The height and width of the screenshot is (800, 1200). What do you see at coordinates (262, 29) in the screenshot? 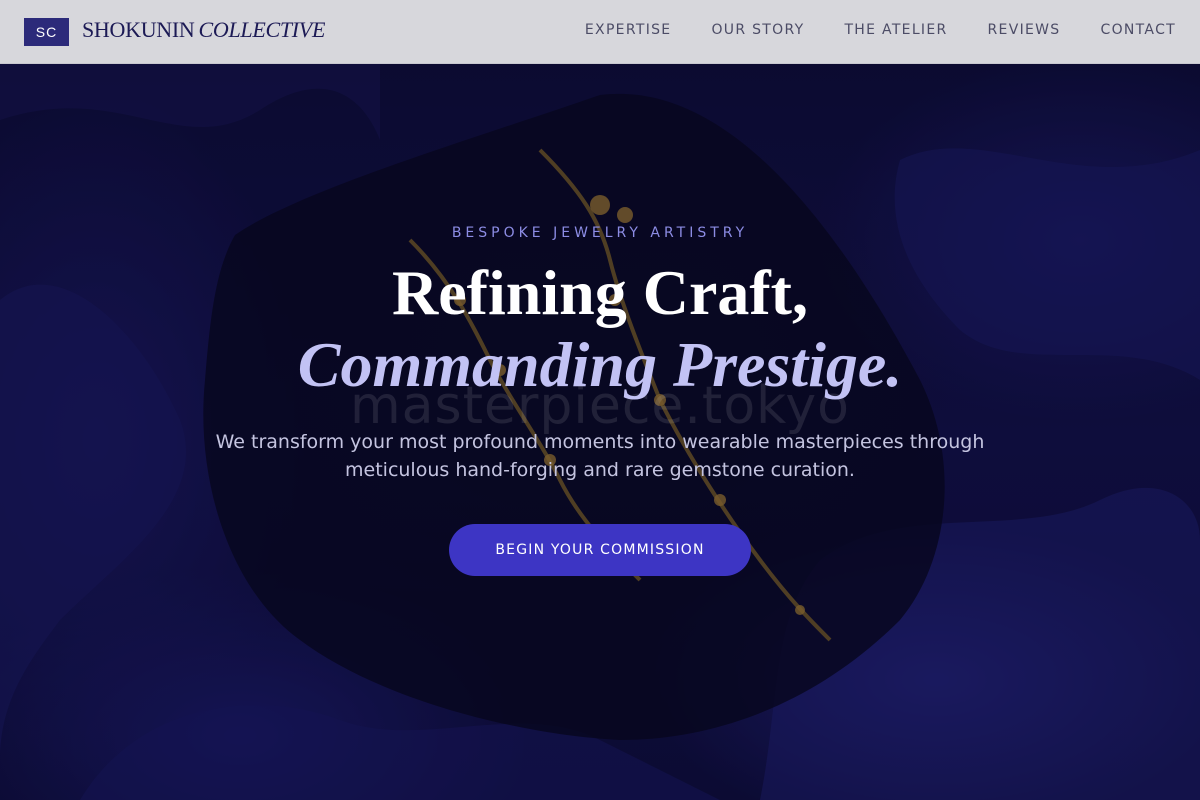
I see `brand-name-italic: COLLECTIVE` at bounding box center [262, 29].